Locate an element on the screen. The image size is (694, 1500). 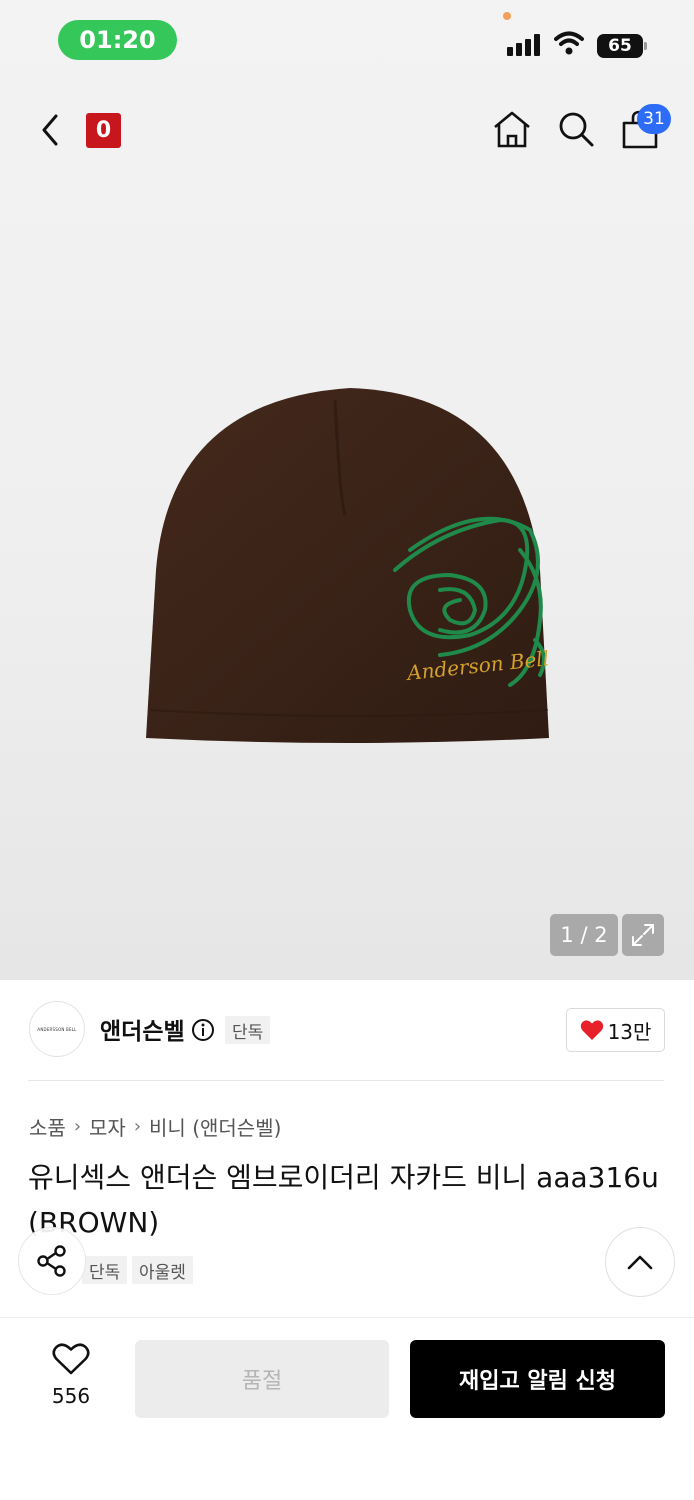
battery-icon: 65 is located at coordinates (620, 46).